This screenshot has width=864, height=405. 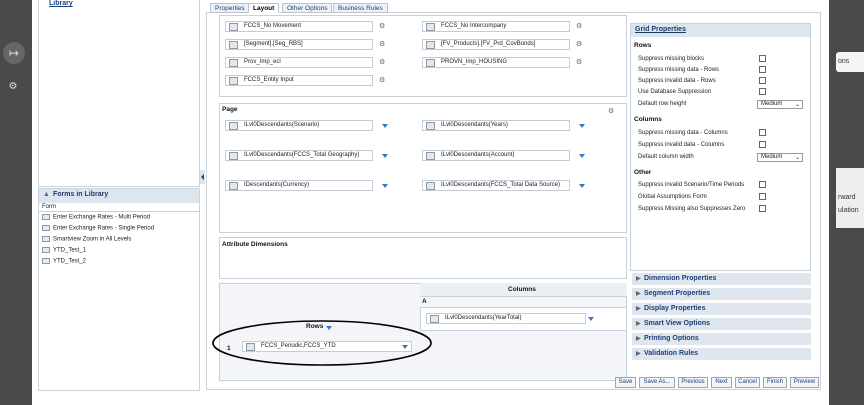 What do you see at coordinates (496, 62) in the screenshot?
I see `pov-dimension: PROVN_Imp_HOUSING` at bounding box center [496, 62].